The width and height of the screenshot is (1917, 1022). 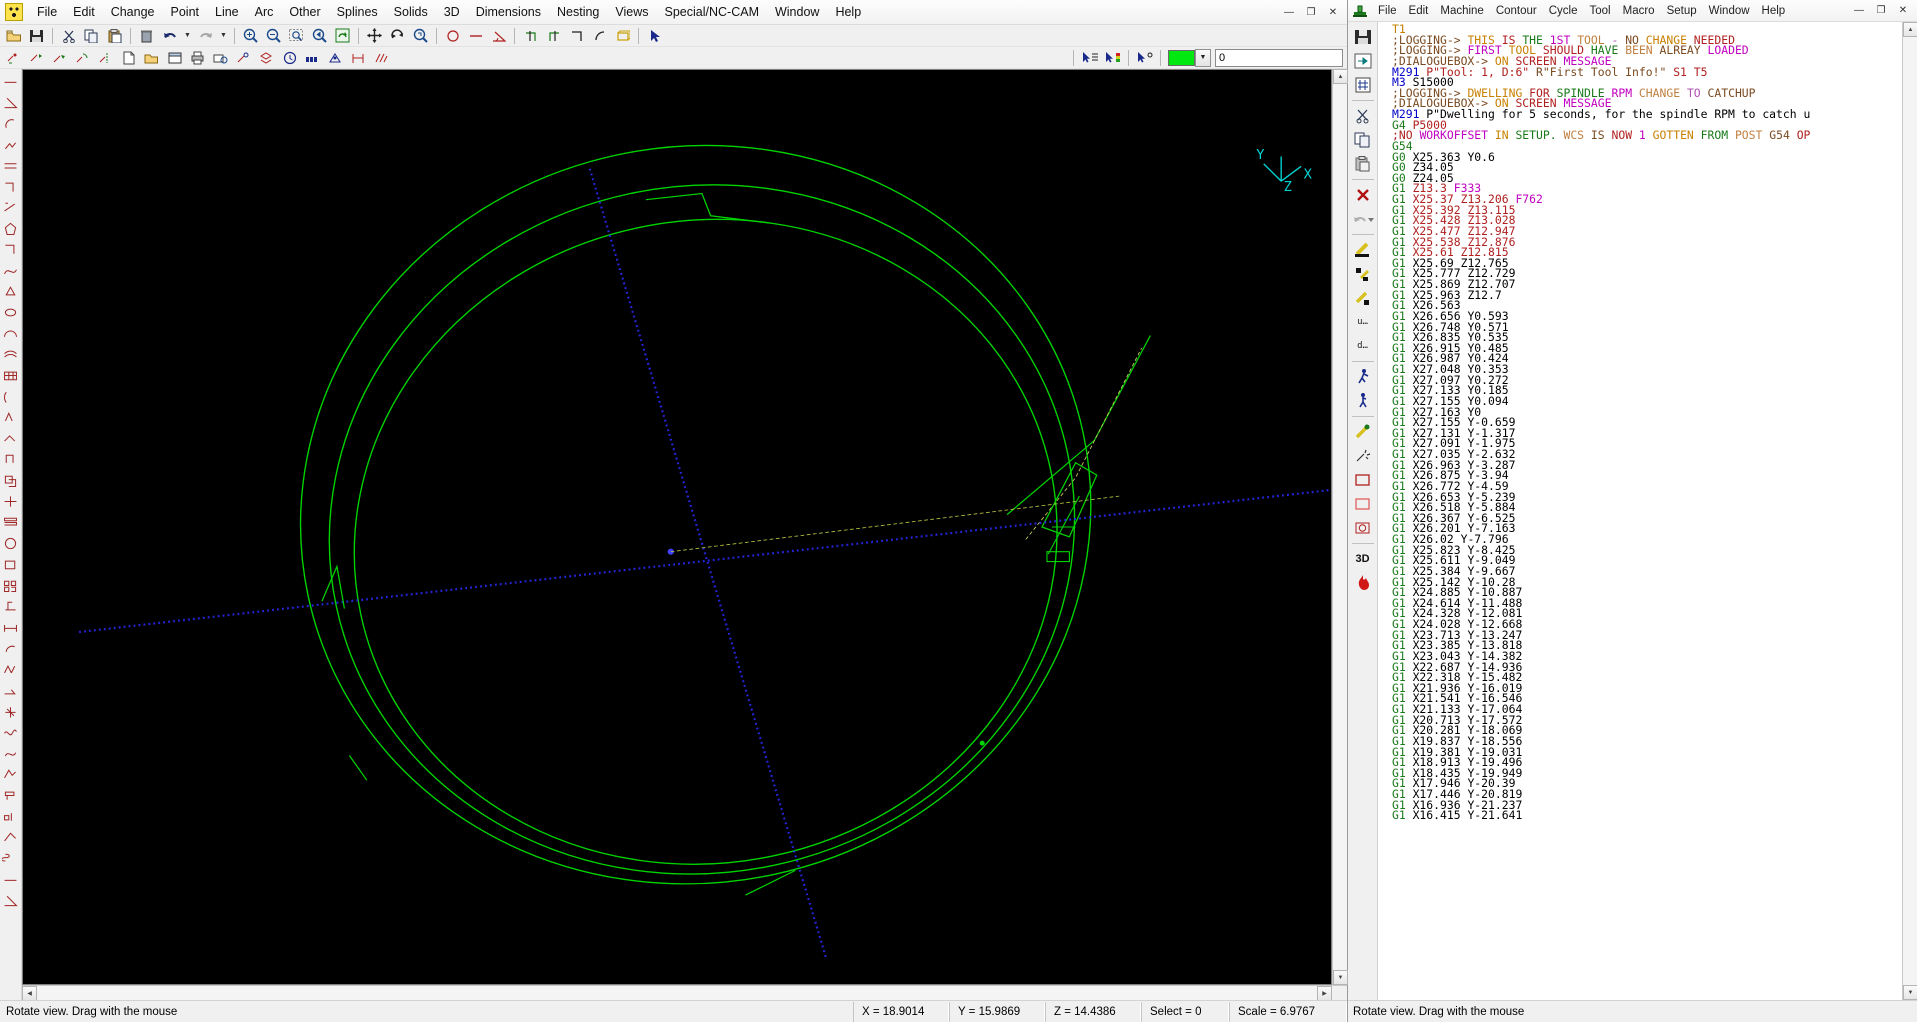 I want to click on menu-change: Change, so click(x=133, y=12).